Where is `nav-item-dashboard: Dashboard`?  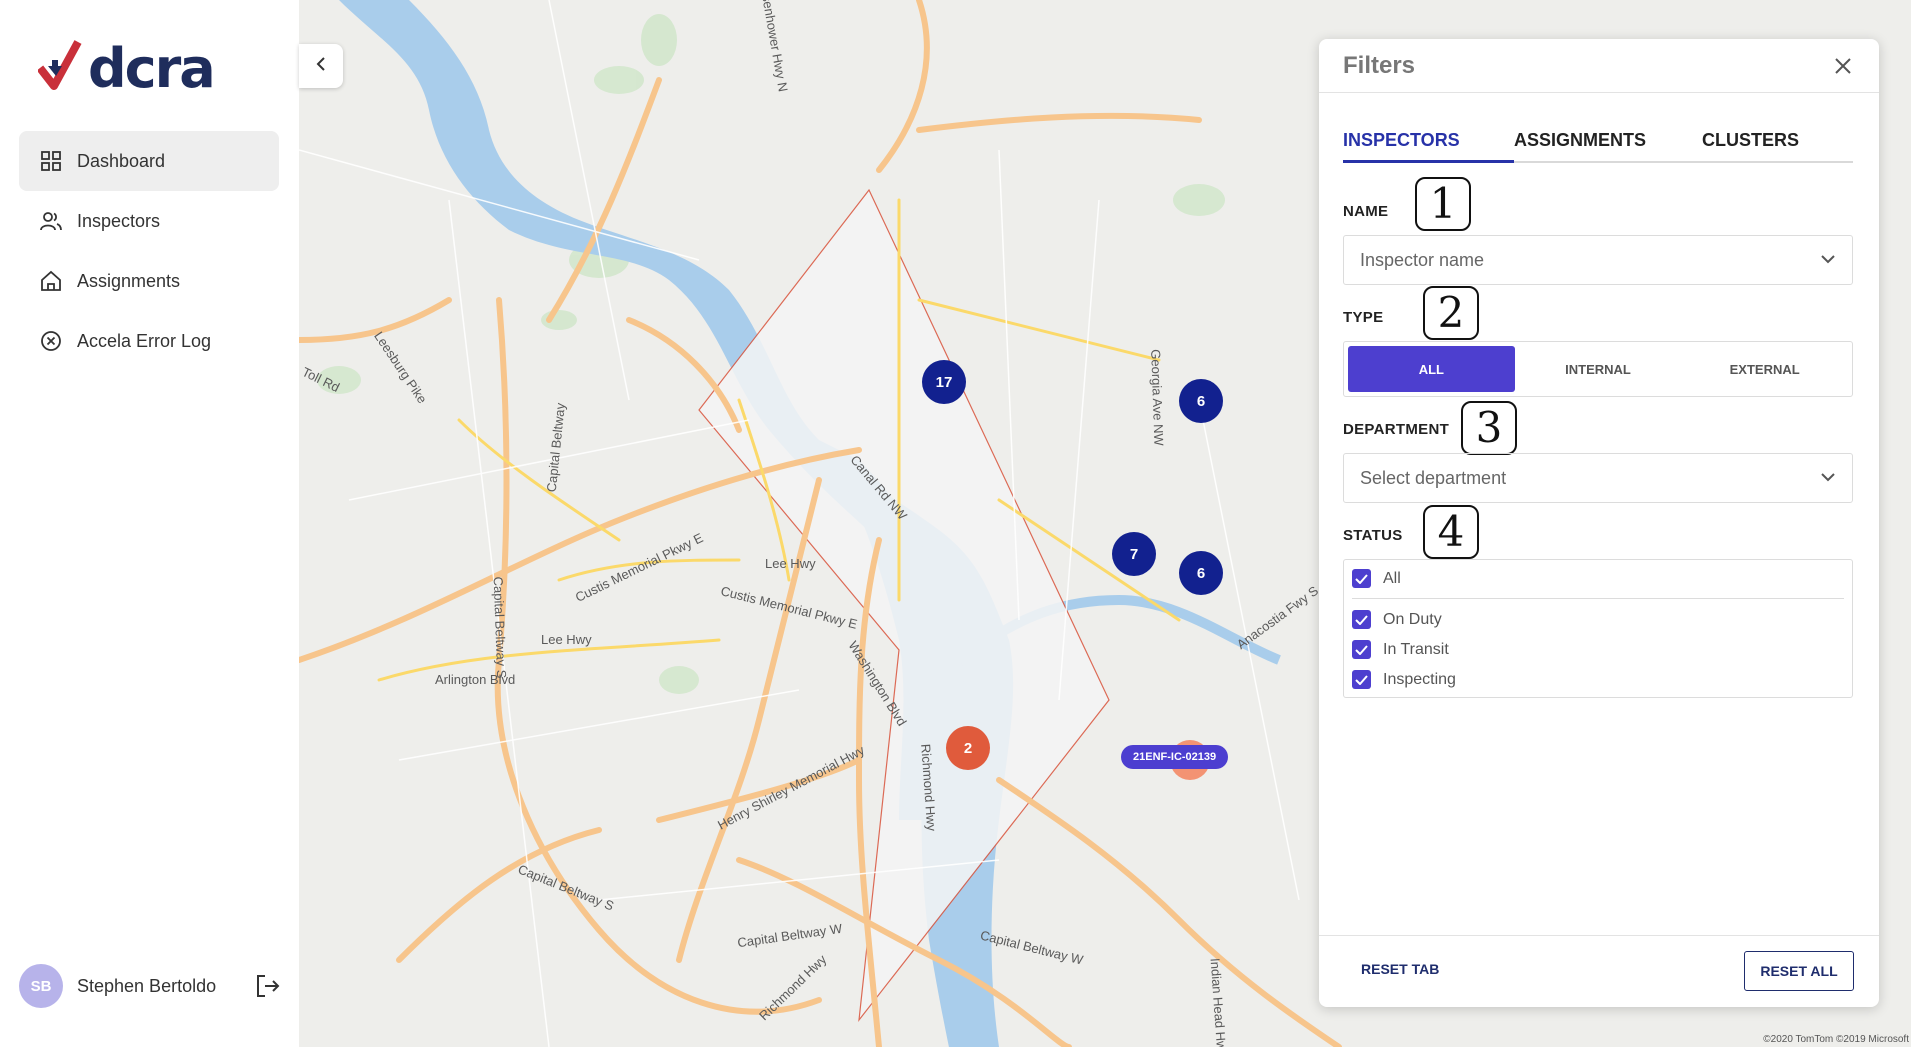 nav-item-dashboard: Dashboard is located at coordinates (149, 161).